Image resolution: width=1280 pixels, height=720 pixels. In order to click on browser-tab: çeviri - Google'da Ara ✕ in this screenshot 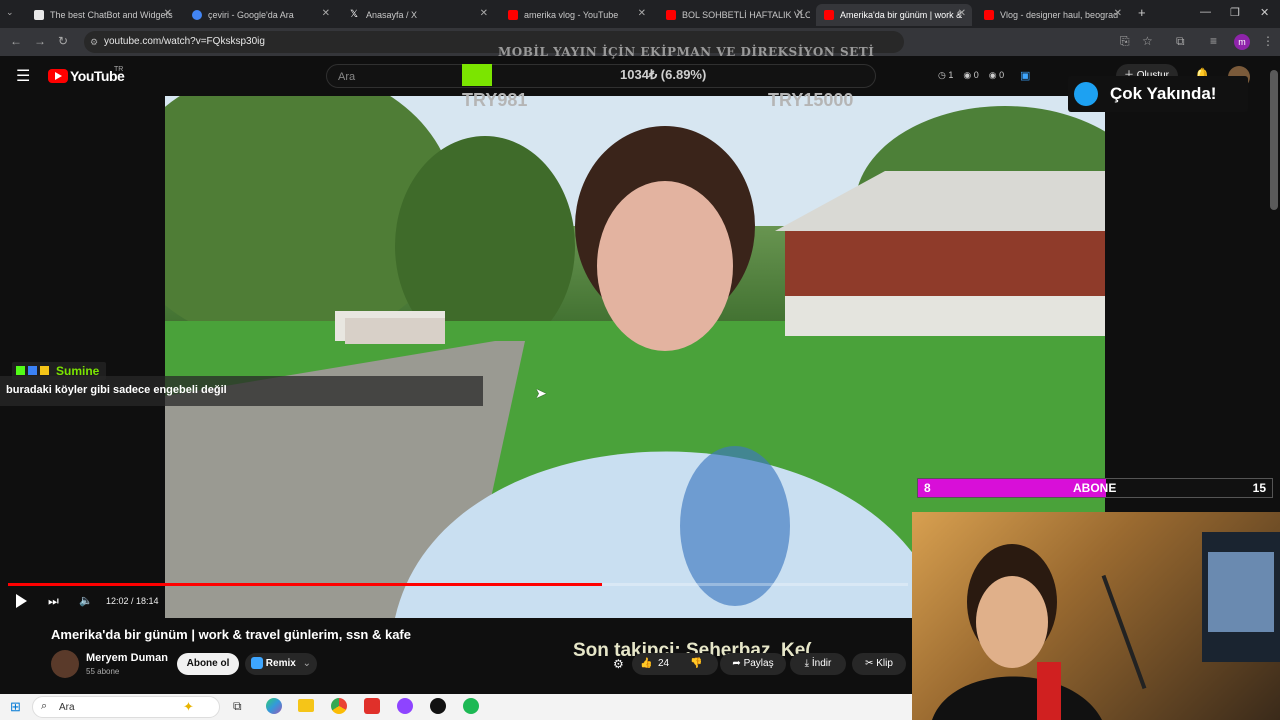, I will do `click(260, 15)`.